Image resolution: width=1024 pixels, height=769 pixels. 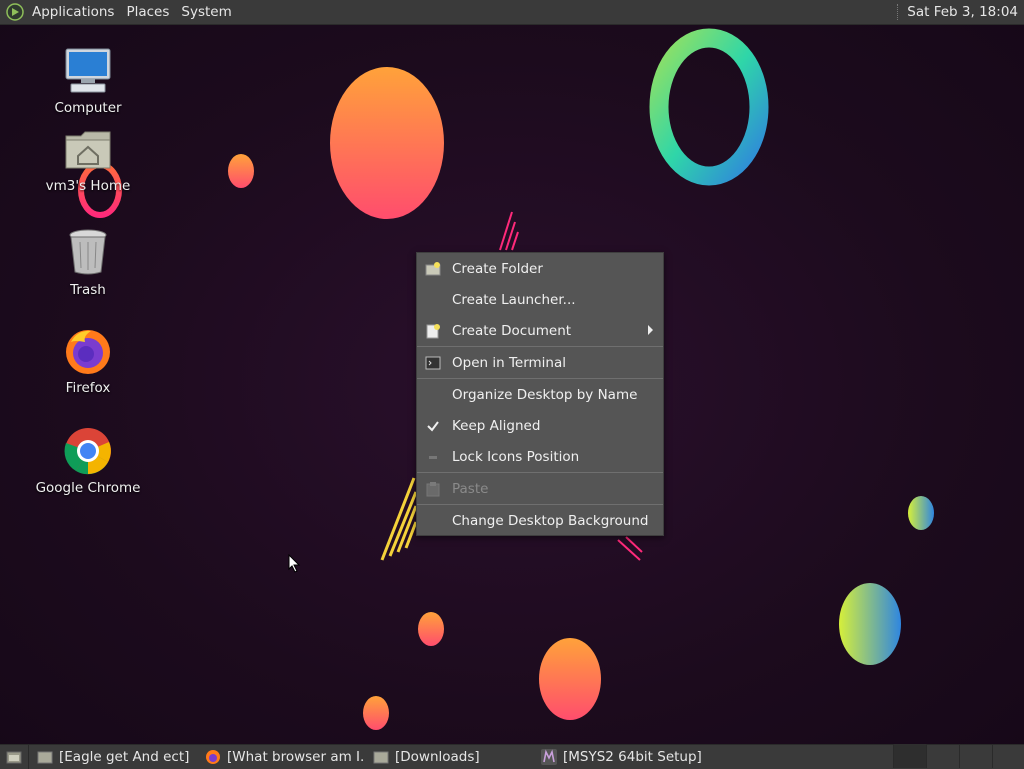 What do you see at coordinates (433, 457) in the screenshot?
I see `unchecked-box-icon` at bounding box center [433, 457].